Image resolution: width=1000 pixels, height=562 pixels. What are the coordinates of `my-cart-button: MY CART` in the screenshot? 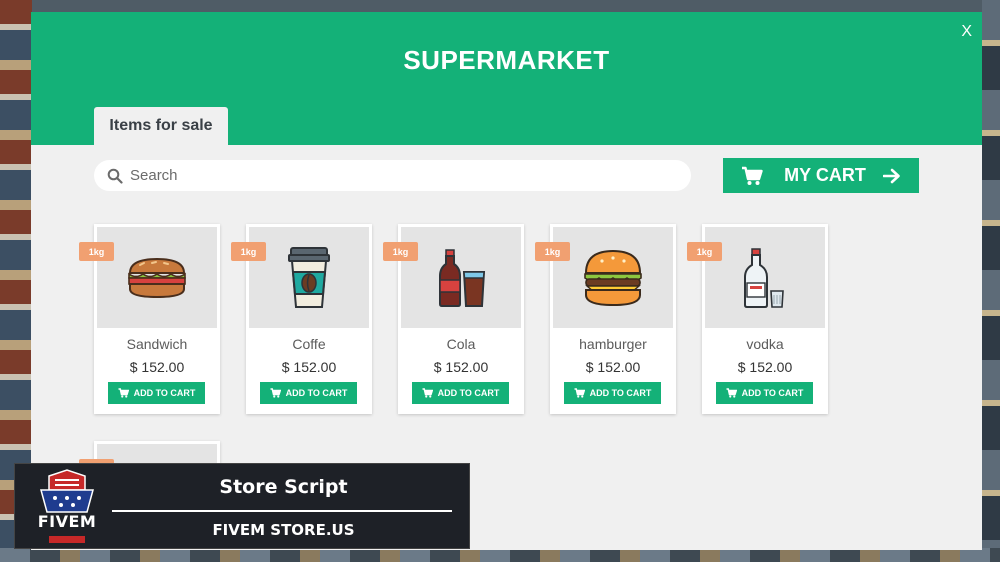 It's located at (821, 175).